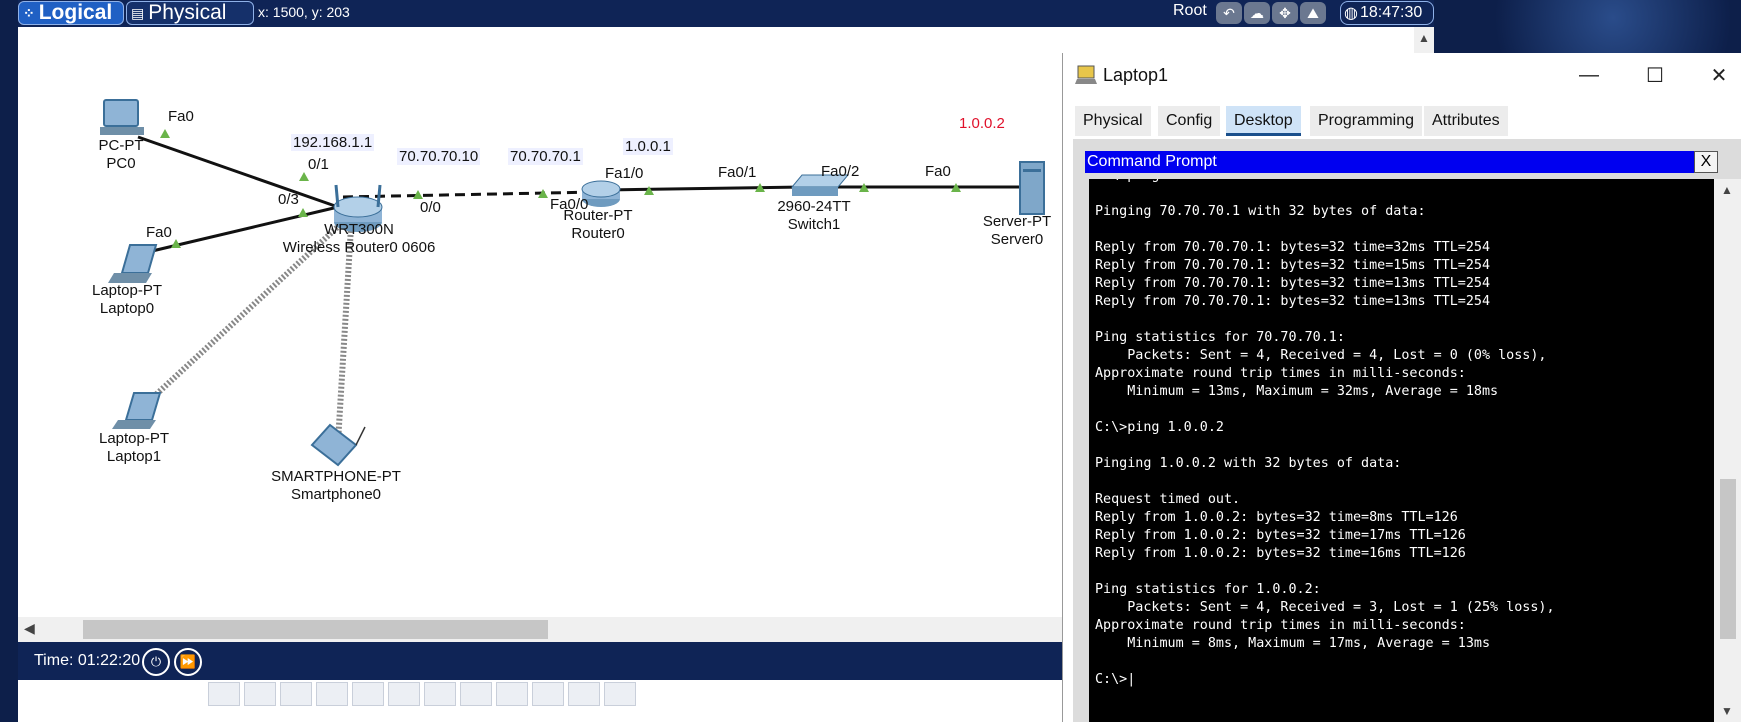 The image size is (1741, 722). What do you see at coordinates (1136, 75) in the screenshot?
I see `window-title: Laptop1` at bounding box center [1136, 75].